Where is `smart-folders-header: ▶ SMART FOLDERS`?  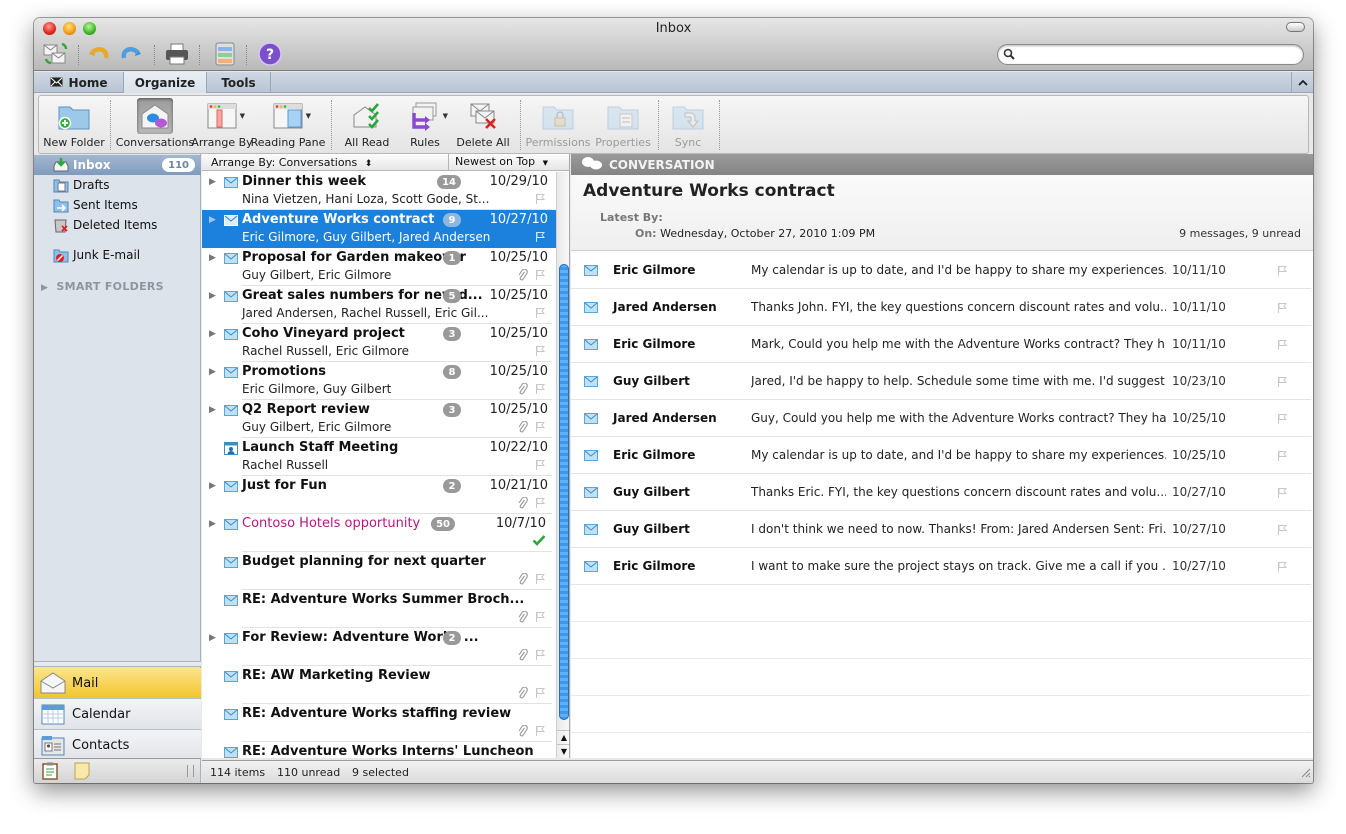
smart-folders-header: ▶ SMART FOLDERS is located at coordinates (102, 286).